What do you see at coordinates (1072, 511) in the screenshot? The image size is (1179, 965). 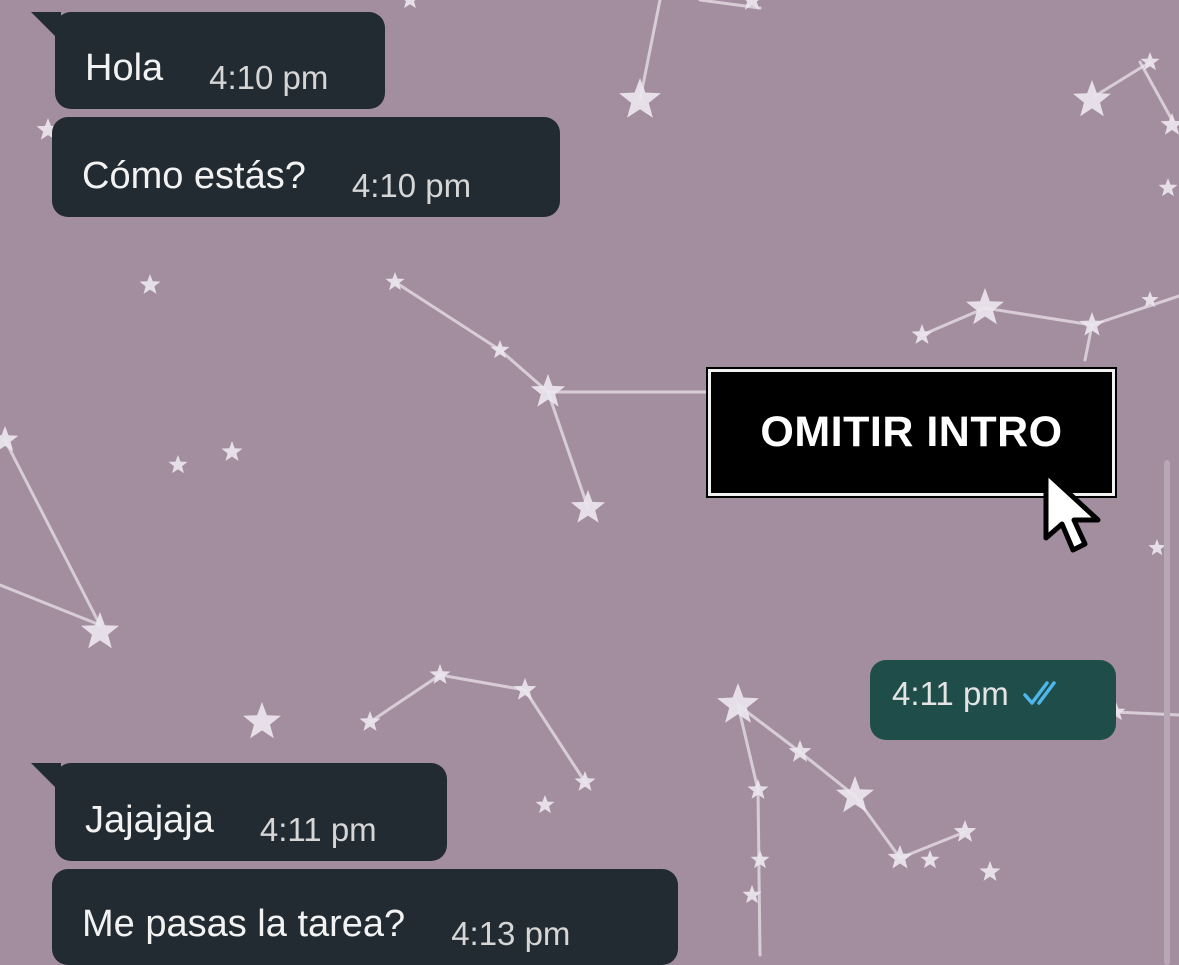 I see `mouse-pointer-icon` at bounding box center [1072, 511].